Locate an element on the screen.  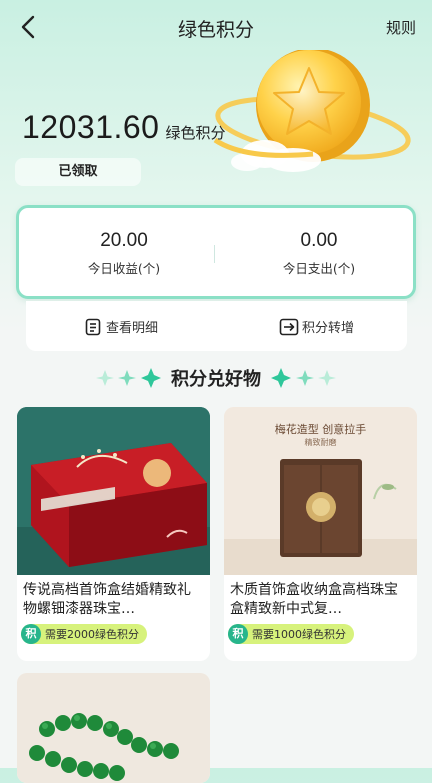
view-details-label: 查看明细 is located at coordinates (132, 328).